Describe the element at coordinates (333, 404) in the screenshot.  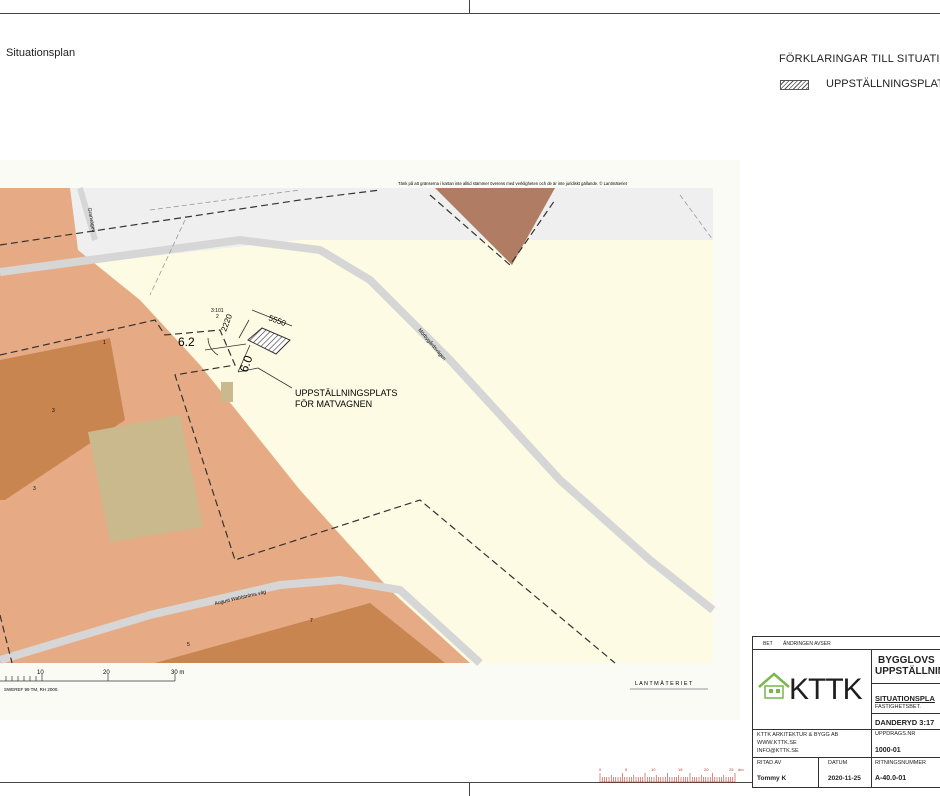
I see `annotation-line-2: FÖR MATVAGNEN` at that location.